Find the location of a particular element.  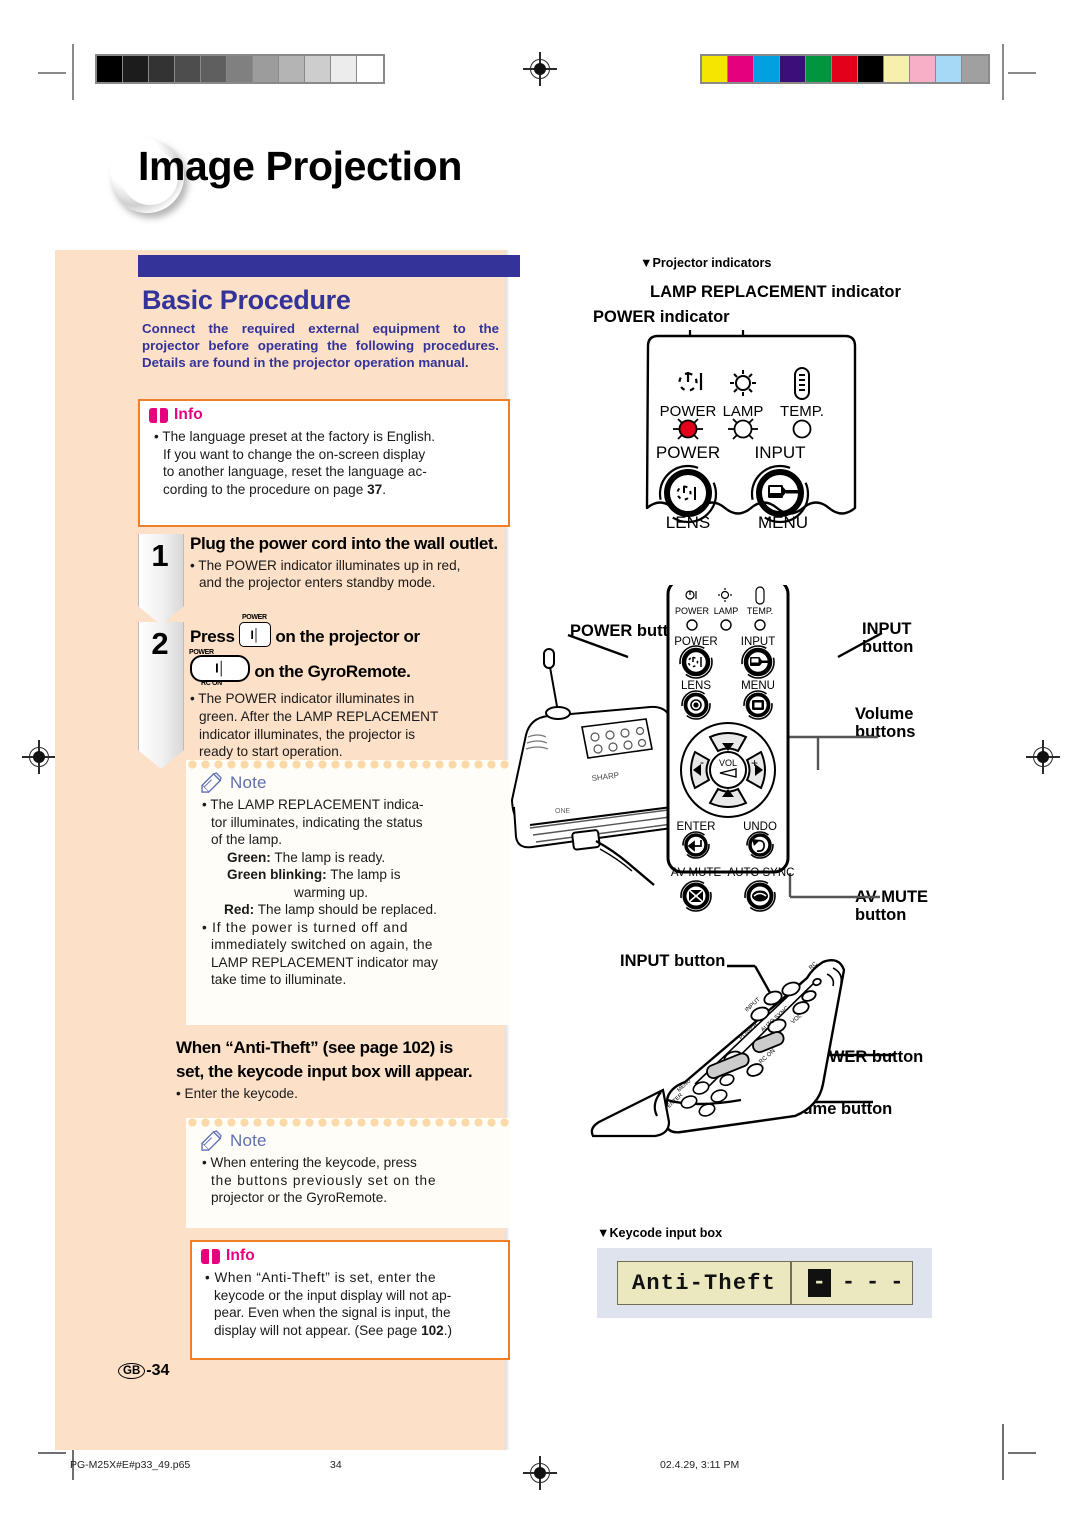

svg-text: INPUT is located at coordinates (780, 452).